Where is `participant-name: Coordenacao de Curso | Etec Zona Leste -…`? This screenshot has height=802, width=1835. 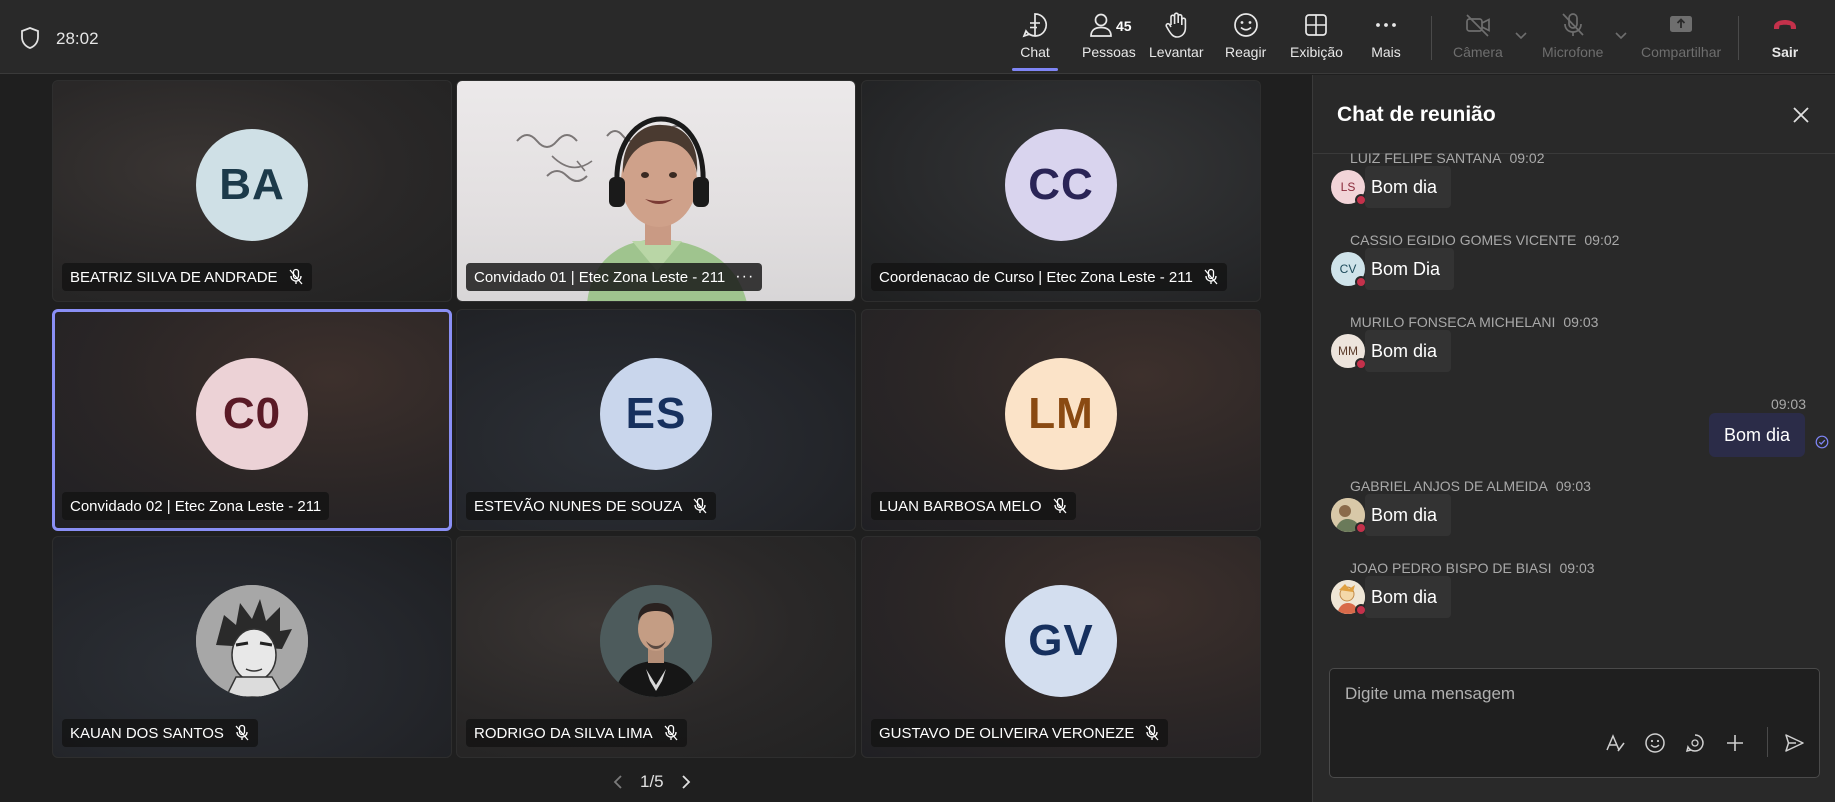
participant-name: Coordenacao de Curso | Etec Zona Leste -… is located at coordinates (1036, 277).